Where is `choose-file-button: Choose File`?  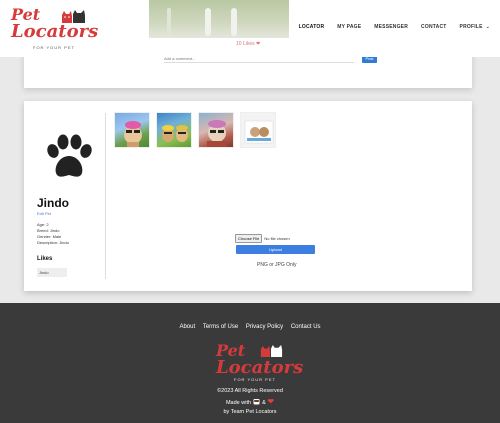
choose-file-button: Choose File is located at coordinates (249, 238).